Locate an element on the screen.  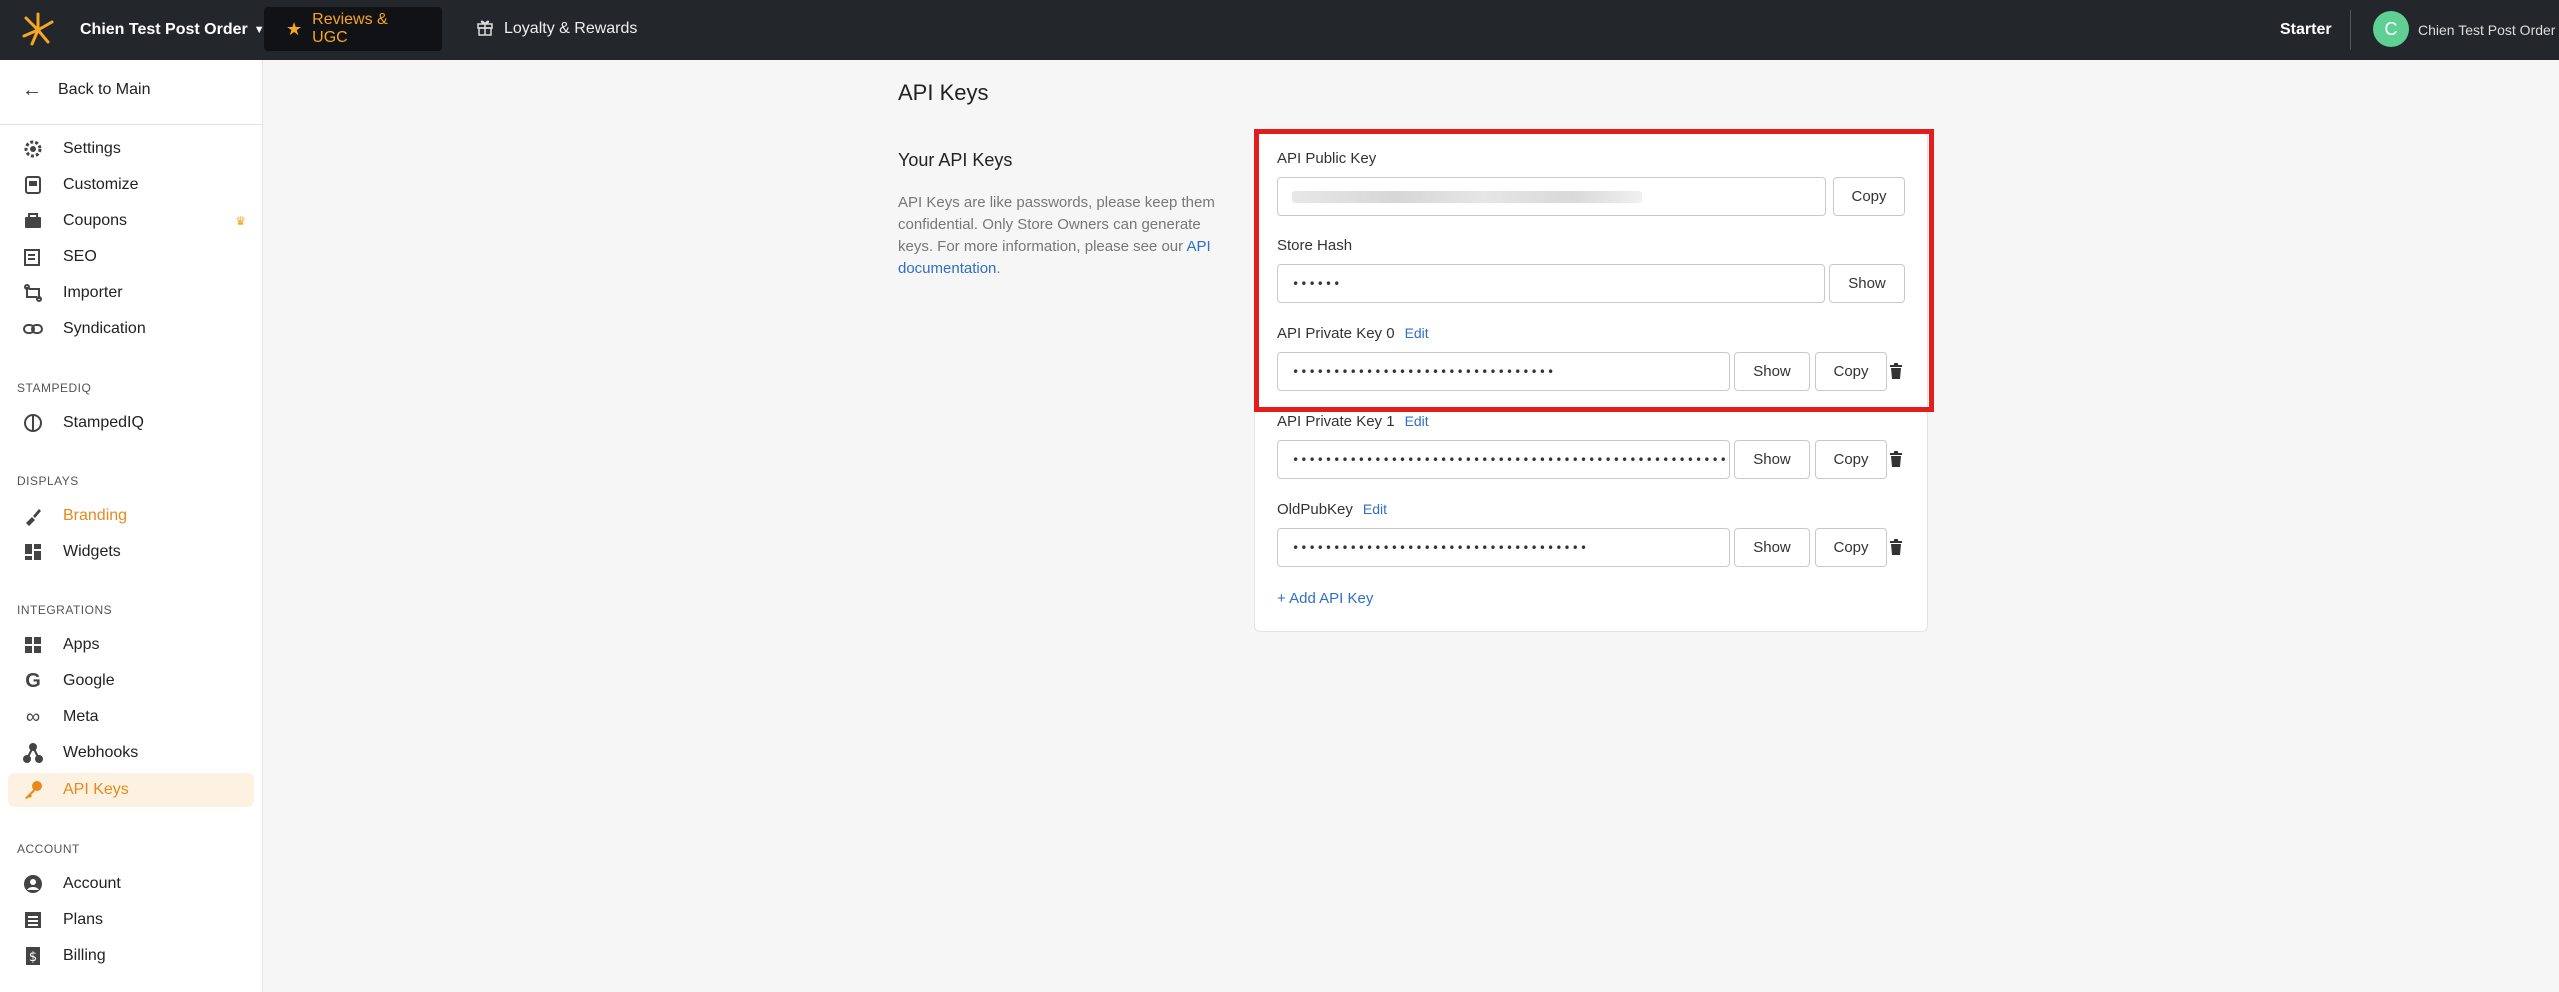
sidebar-item-stampediq: StampedIQ is located at coordinates (131, 423).